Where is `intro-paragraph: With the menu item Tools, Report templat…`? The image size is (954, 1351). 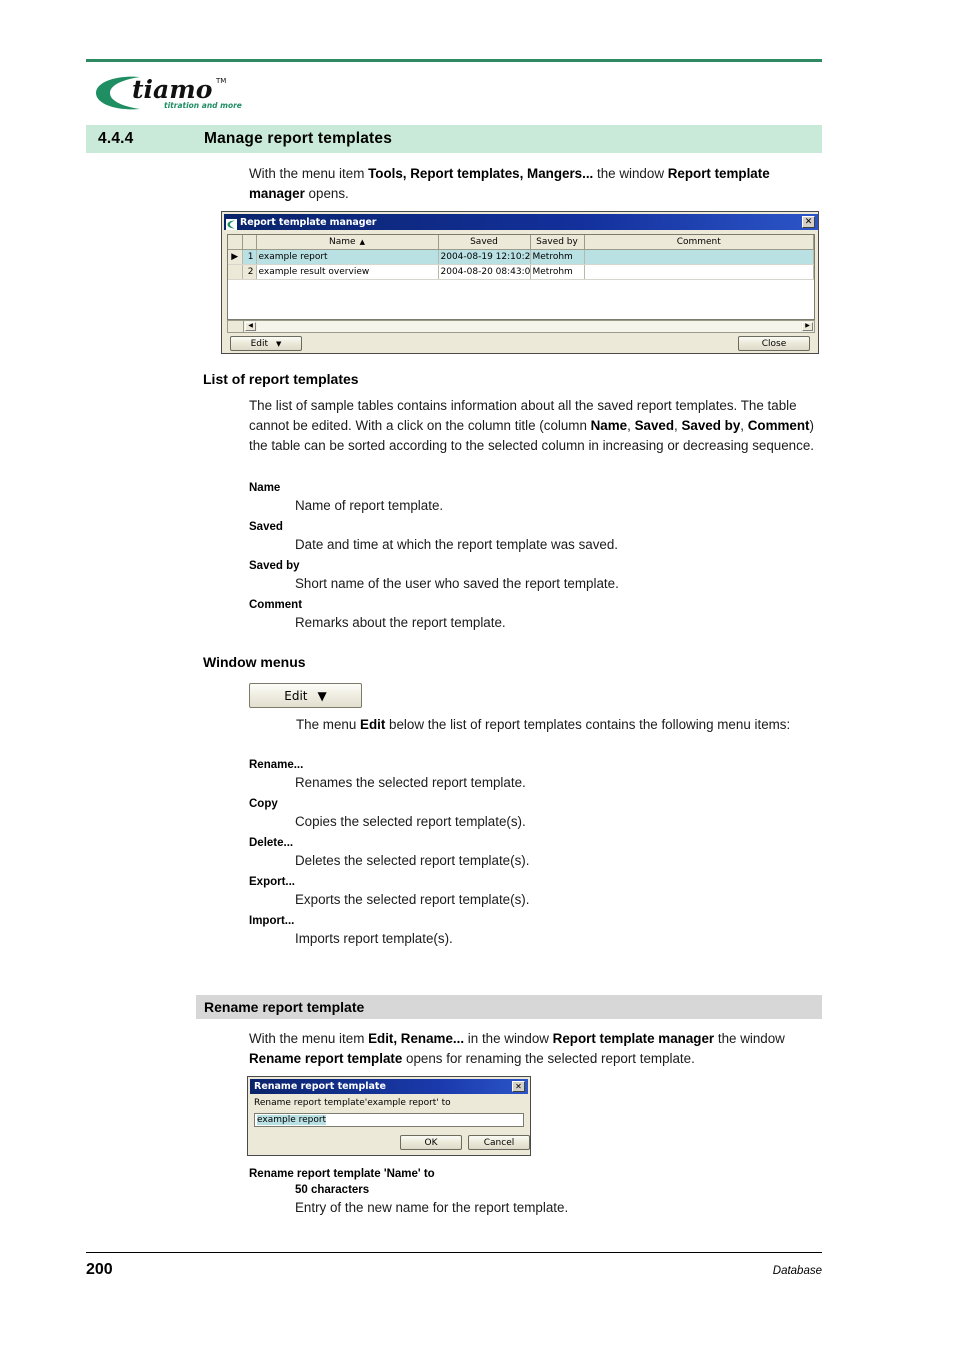 intro-paragraph: With the menu item Tools, Report templat… is located at coordinates (536, 184).